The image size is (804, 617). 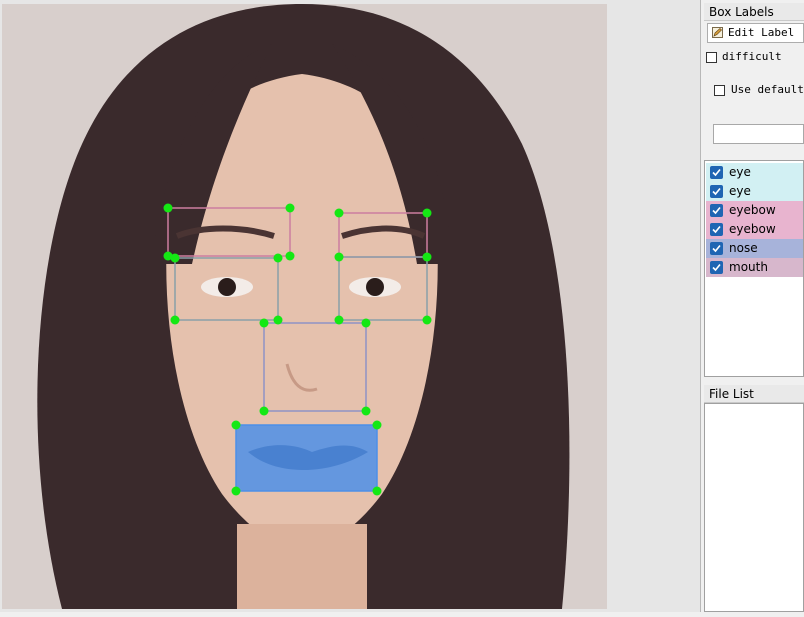 I want to click on label-item-eye-2: eye, so click(x=754, y=191).